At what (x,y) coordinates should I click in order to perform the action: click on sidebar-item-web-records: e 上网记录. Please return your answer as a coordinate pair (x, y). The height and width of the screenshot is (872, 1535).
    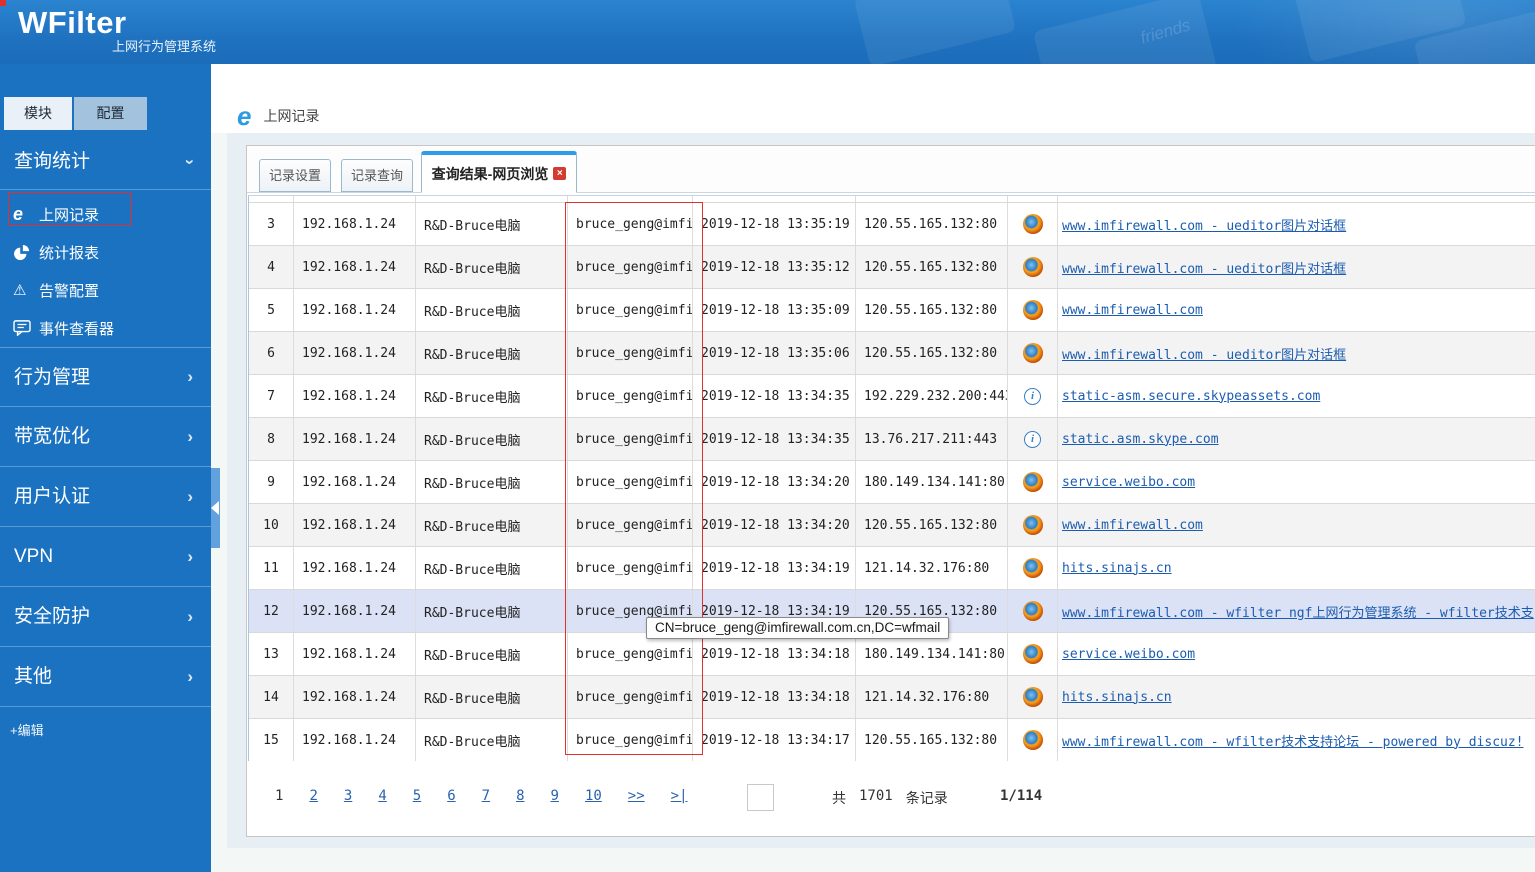
    Looking at the image, I should click on (105, 214).